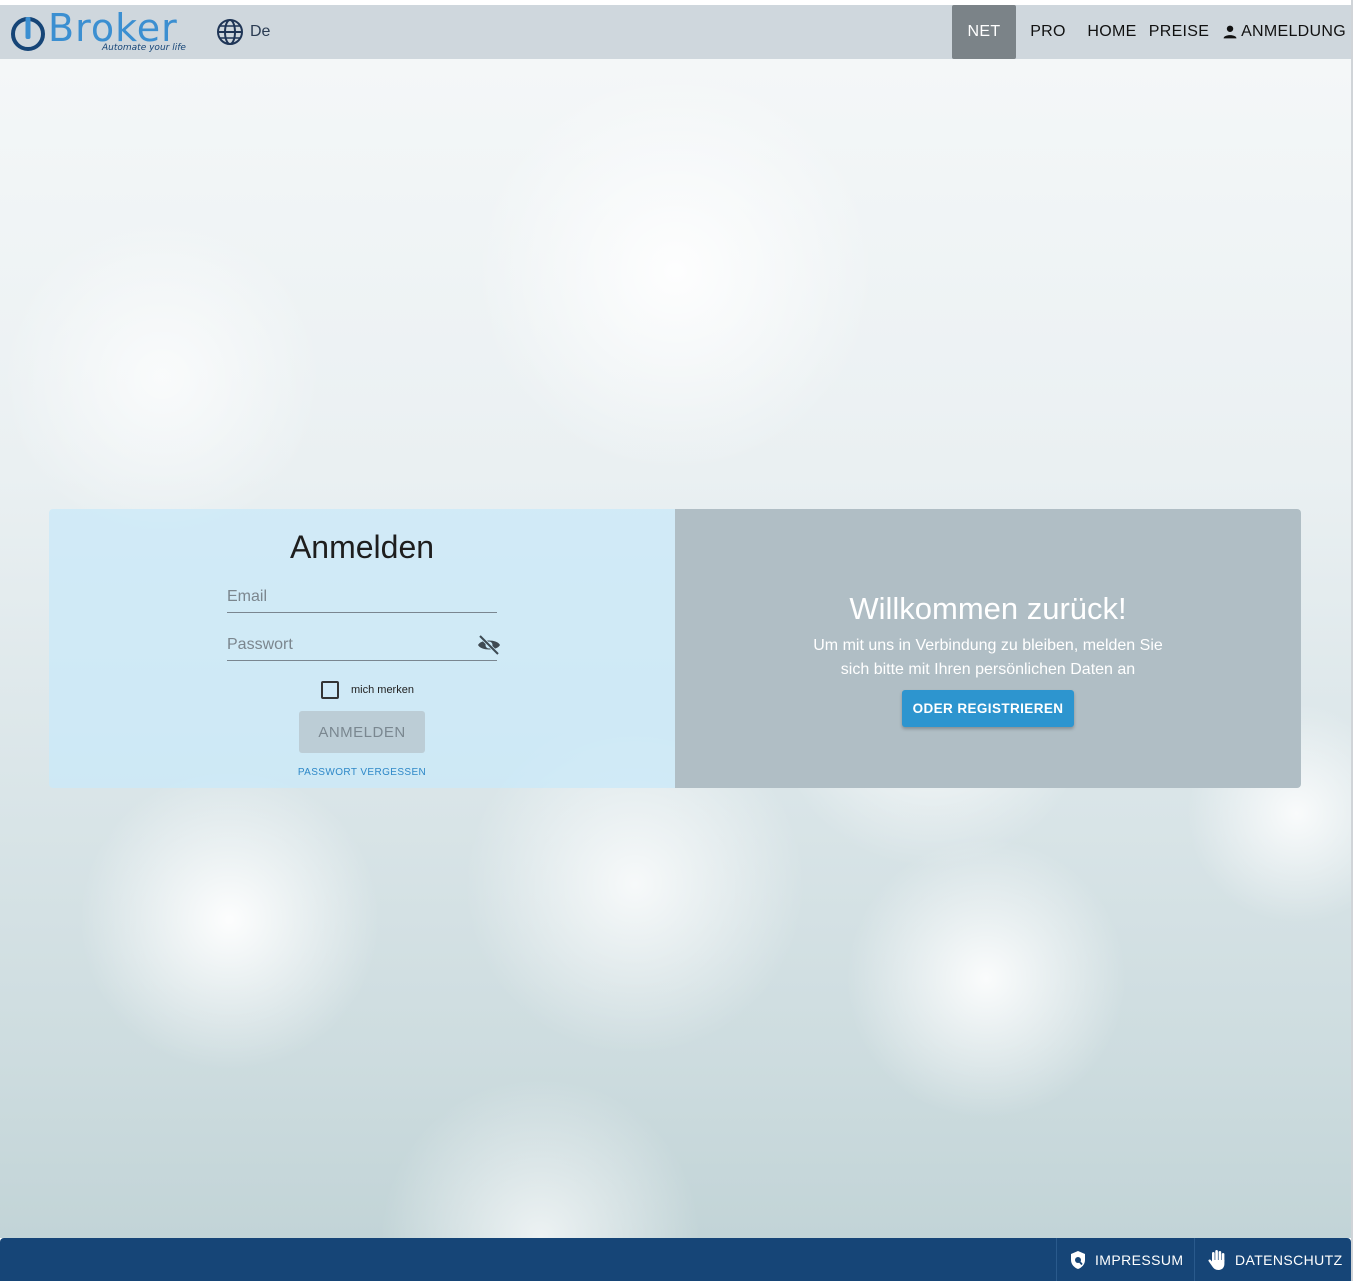  I want to click on nav-net: NET, so click(984, 32).